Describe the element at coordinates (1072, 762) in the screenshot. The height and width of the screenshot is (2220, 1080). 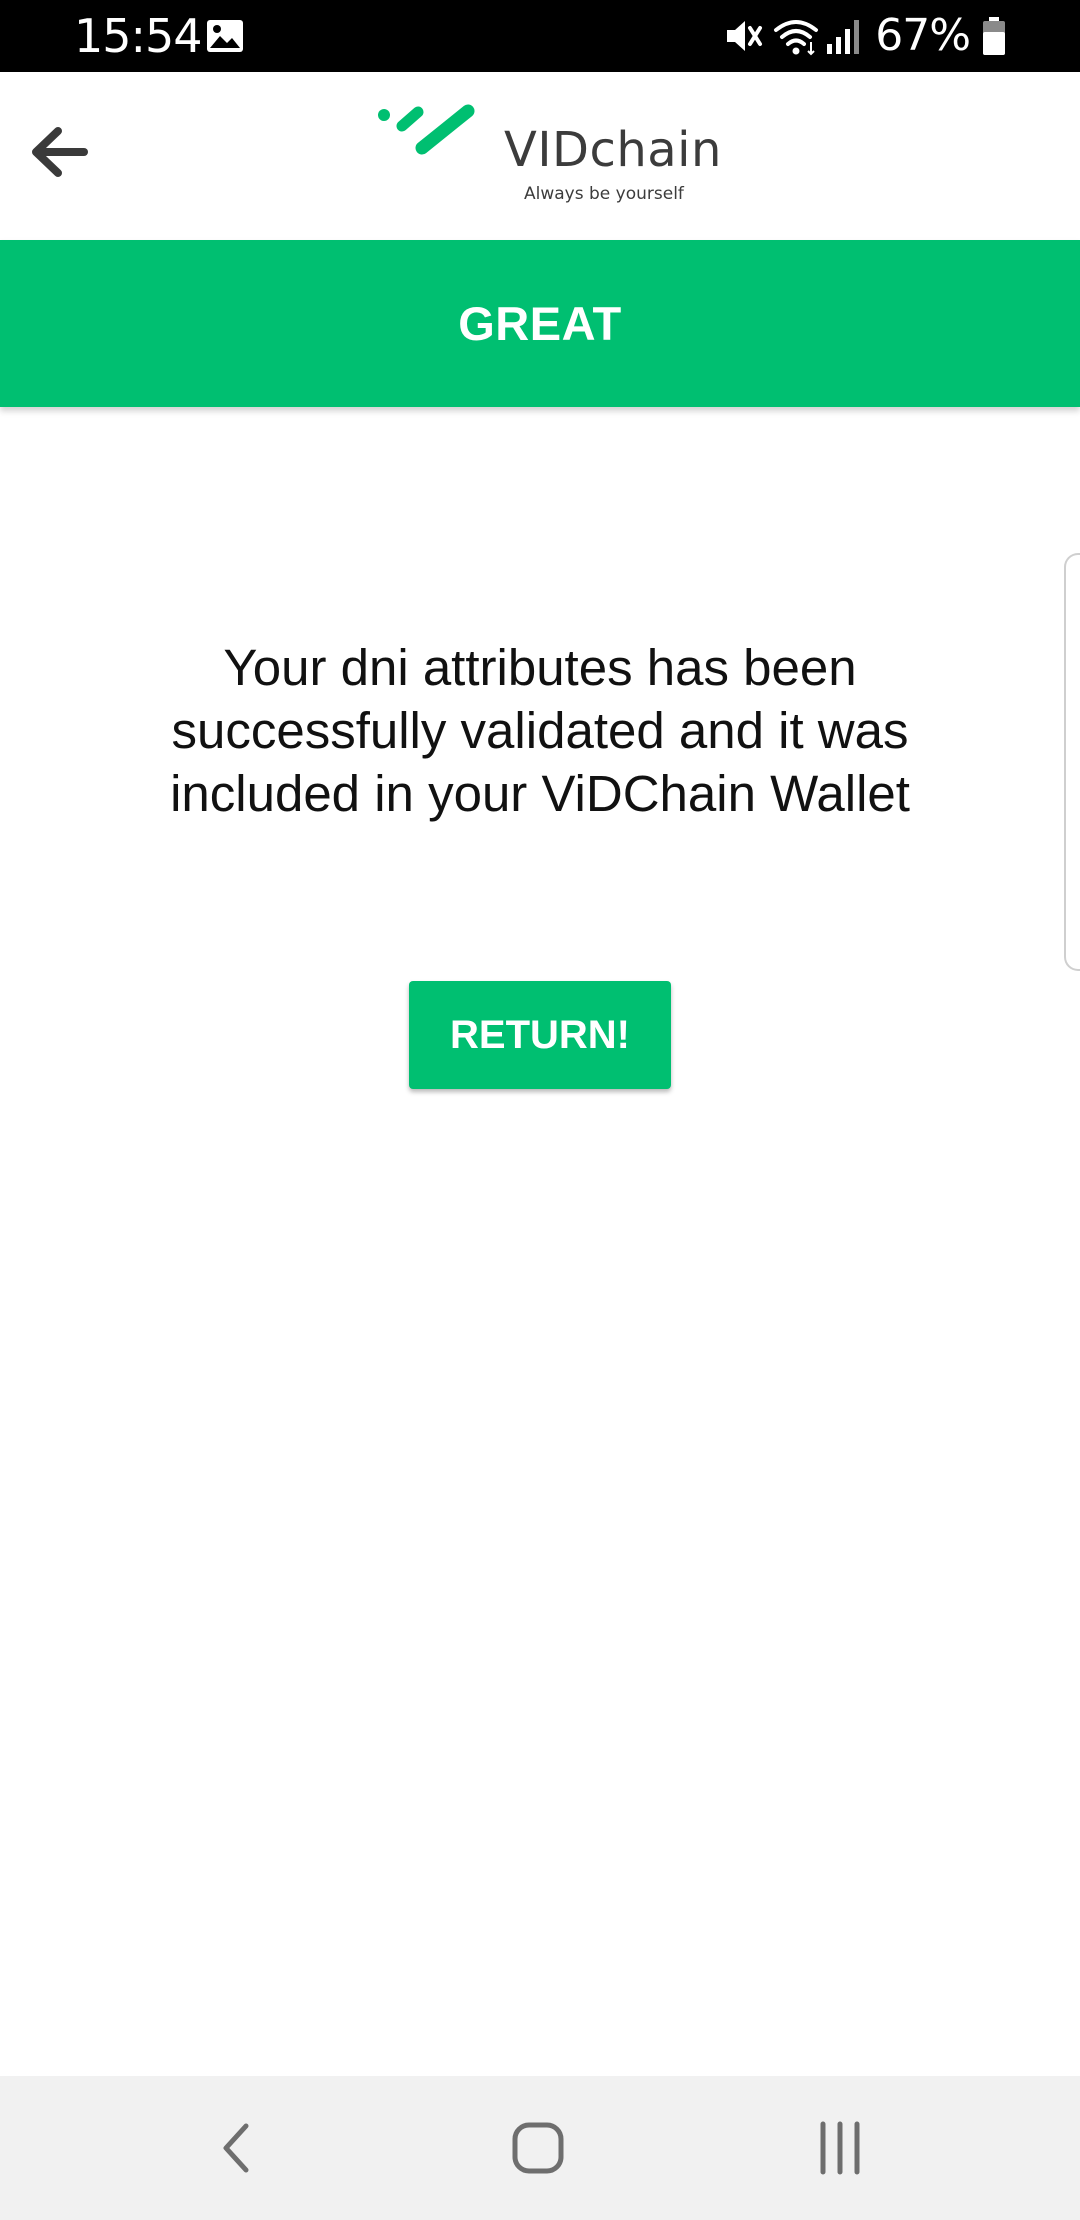
I see `edge-panel-handle` at that location.